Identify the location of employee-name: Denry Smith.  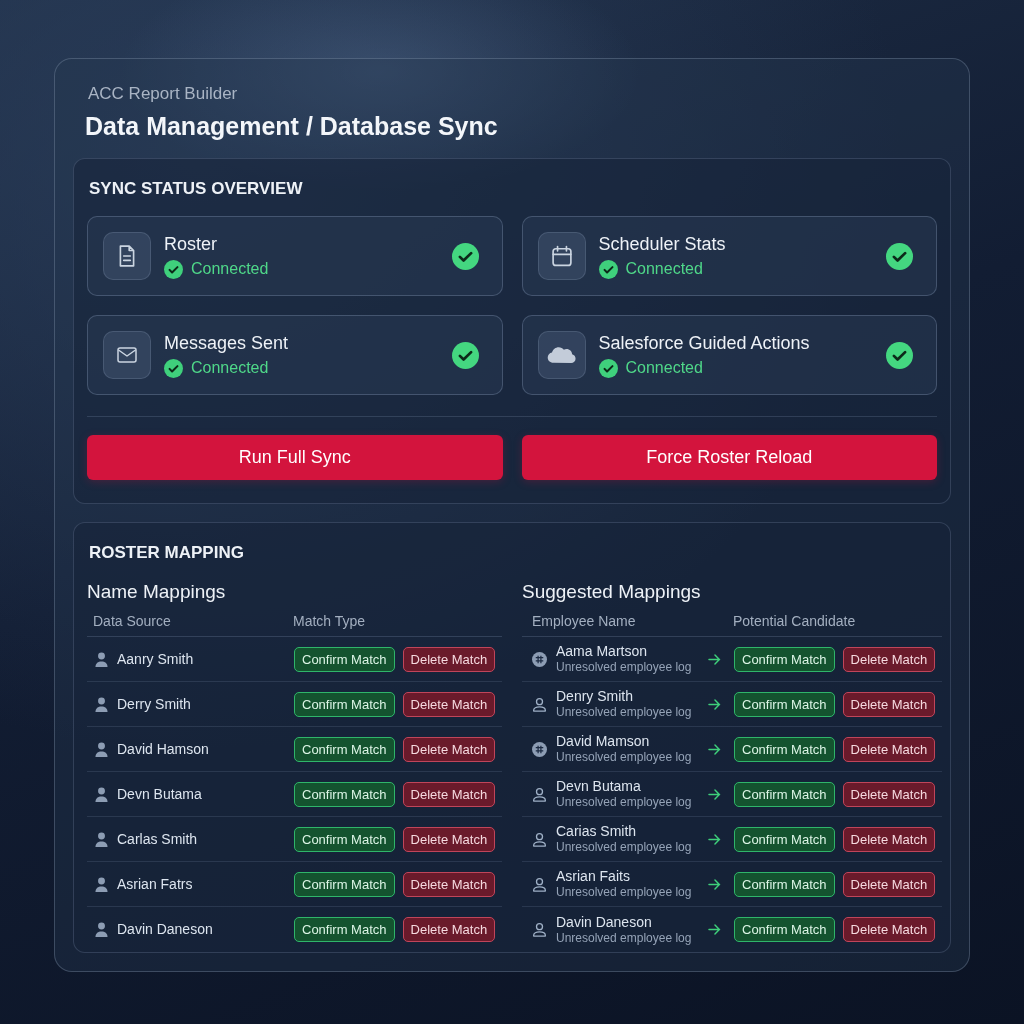
(595, 696).